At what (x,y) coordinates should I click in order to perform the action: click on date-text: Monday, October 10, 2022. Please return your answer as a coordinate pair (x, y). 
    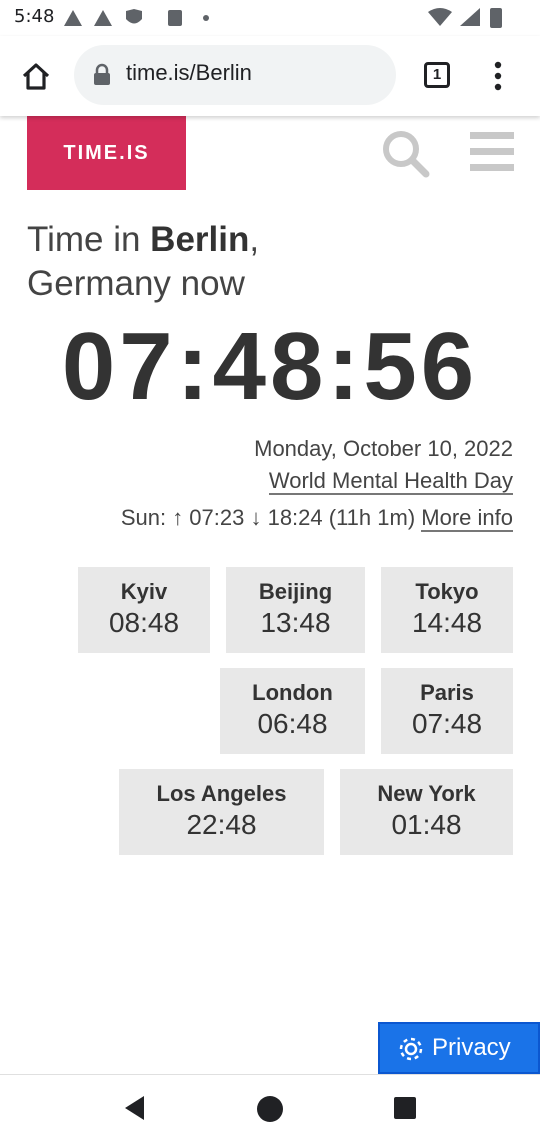
    Looking at the image, I should click on (383, 448).